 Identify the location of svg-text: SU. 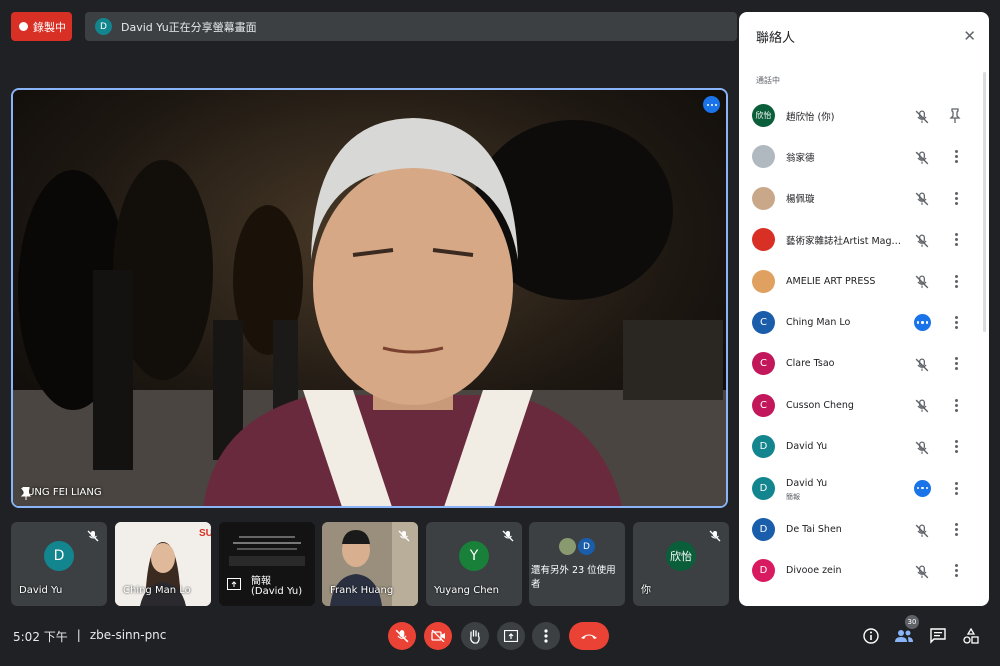
(205, 533).